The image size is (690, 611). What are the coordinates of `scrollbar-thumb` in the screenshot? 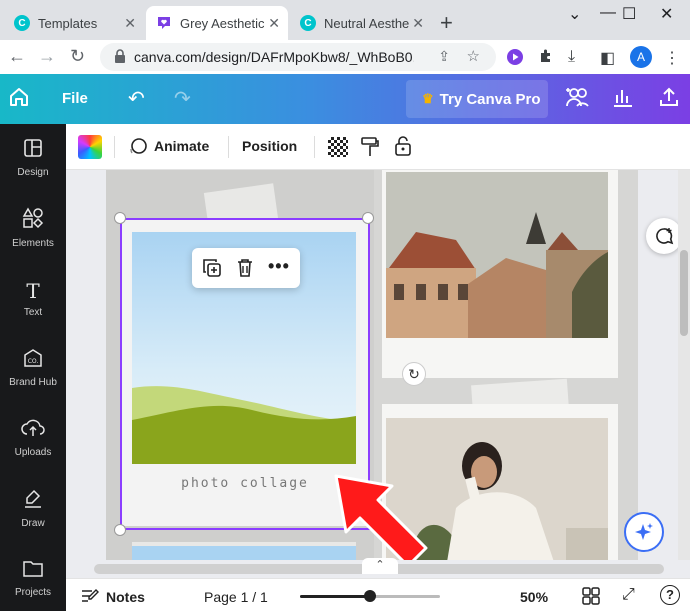 It's located at (684, 293).